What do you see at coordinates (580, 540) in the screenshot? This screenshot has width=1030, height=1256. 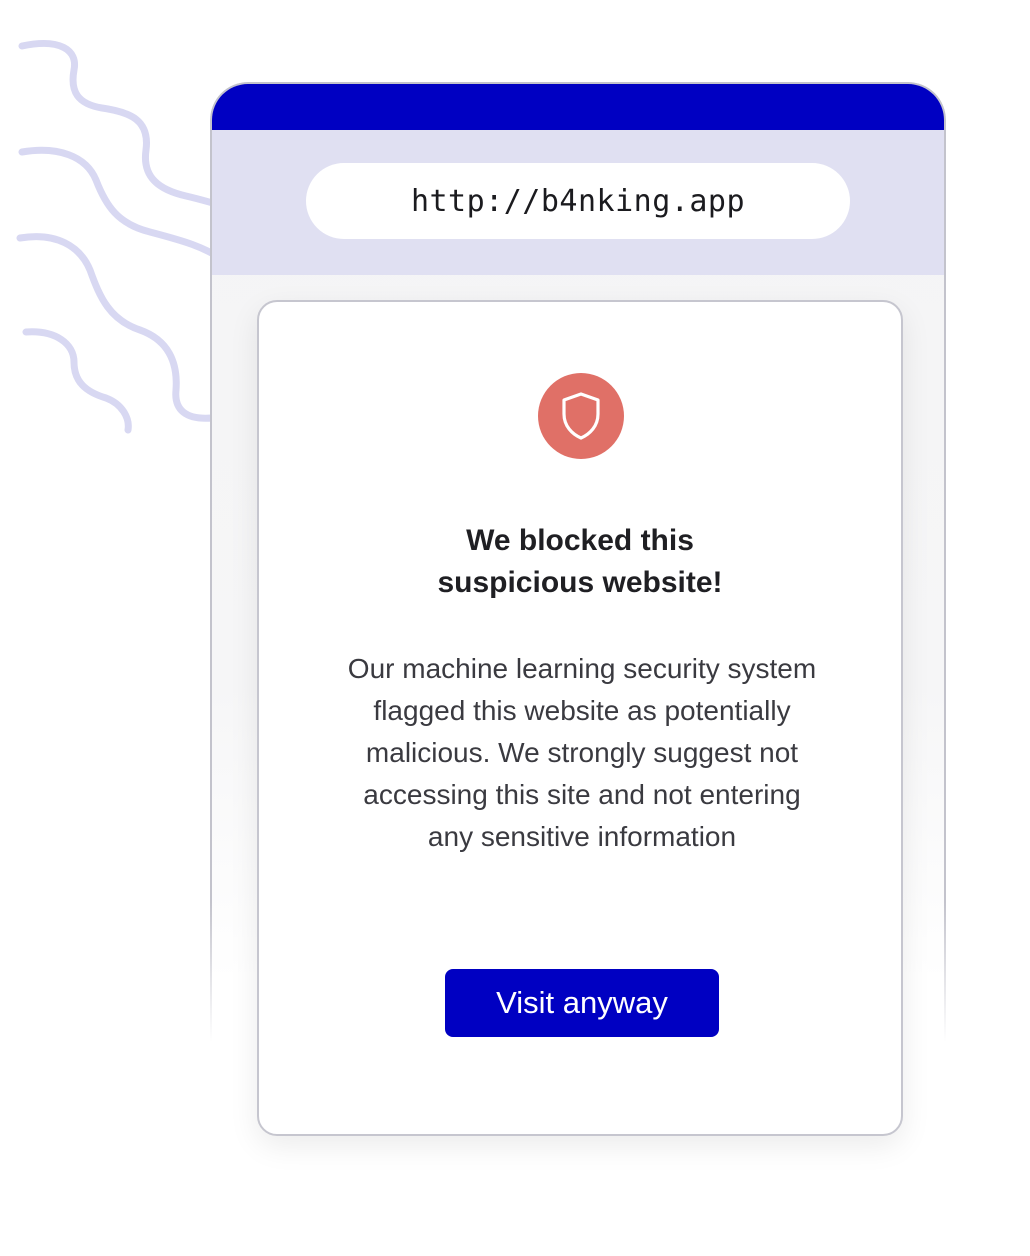 I see `headline-line: We blocked this` at bounding box center [580, 540].